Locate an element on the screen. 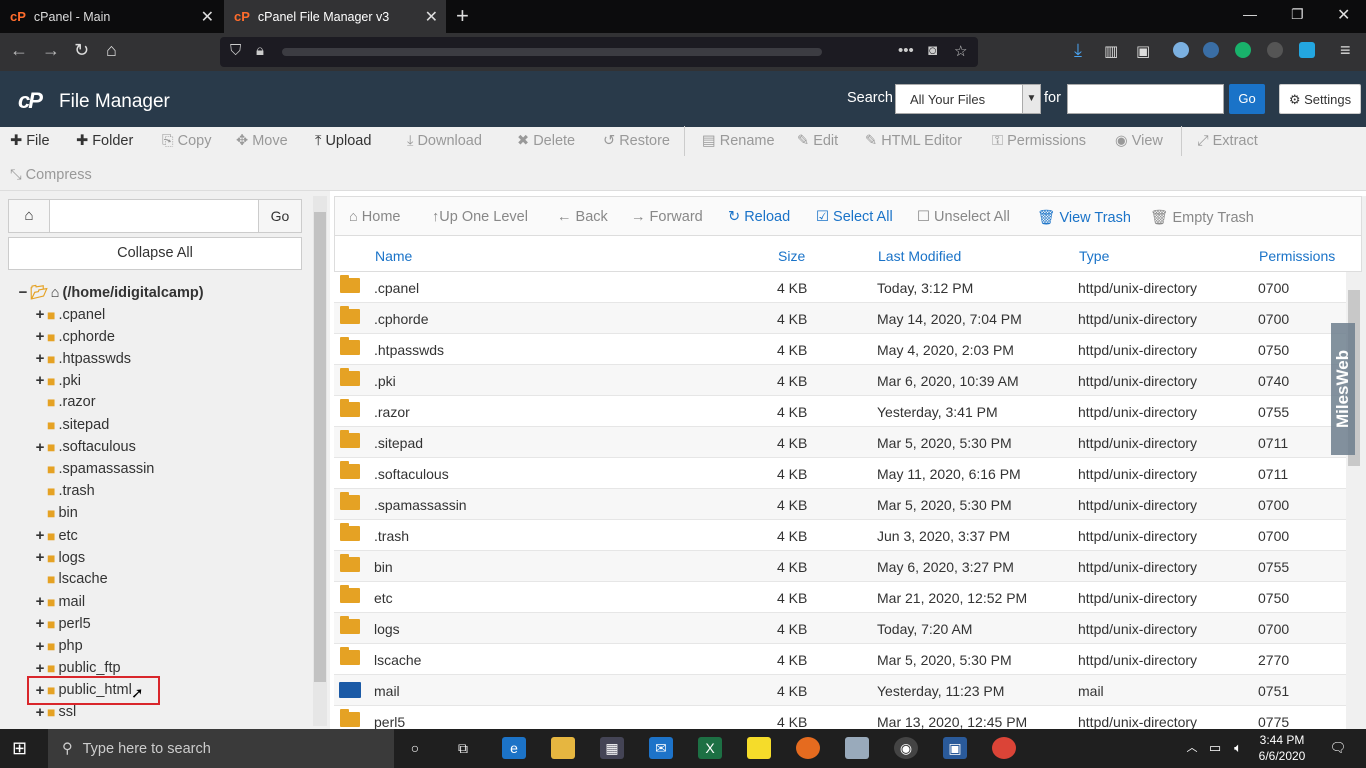 The width and height of the screenshot is (1366, 768). select-all-button: ☑ Select All is located at coordinates (854, 217).